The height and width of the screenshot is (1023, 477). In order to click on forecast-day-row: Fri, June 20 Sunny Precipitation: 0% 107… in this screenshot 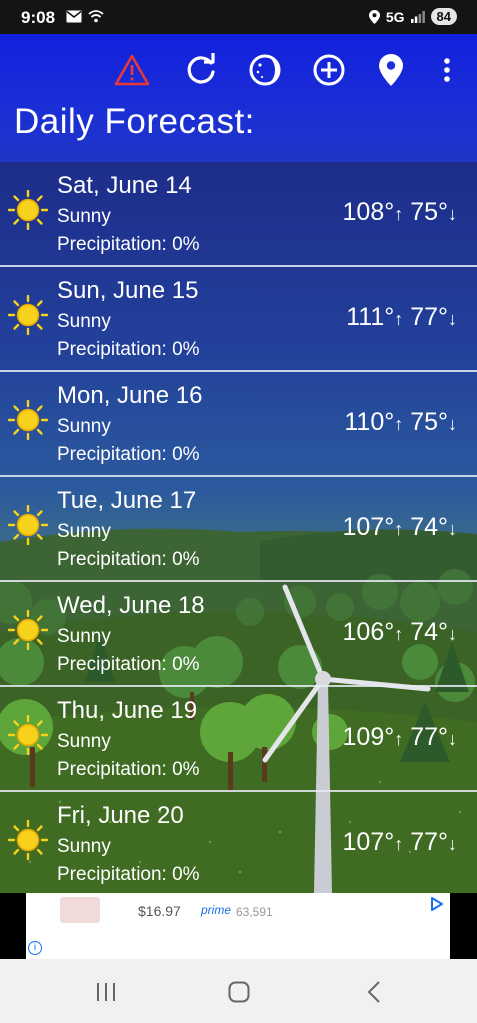, I will do `click(238, 842)`.